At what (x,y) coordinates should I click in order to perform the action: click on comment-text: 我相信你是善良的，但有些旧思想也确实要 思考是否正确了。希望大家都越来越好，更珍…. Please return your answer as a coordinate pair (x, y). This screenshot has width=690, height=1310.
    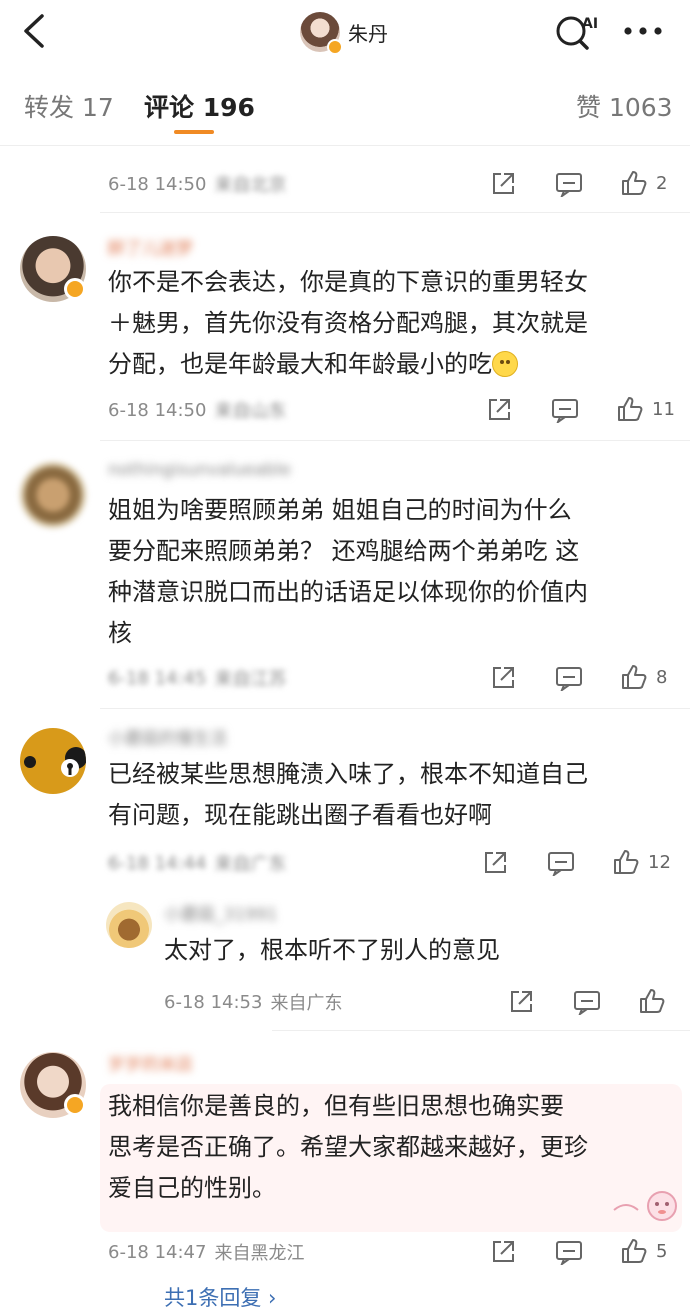
    Looking at the image, I should click on (393, 1147).